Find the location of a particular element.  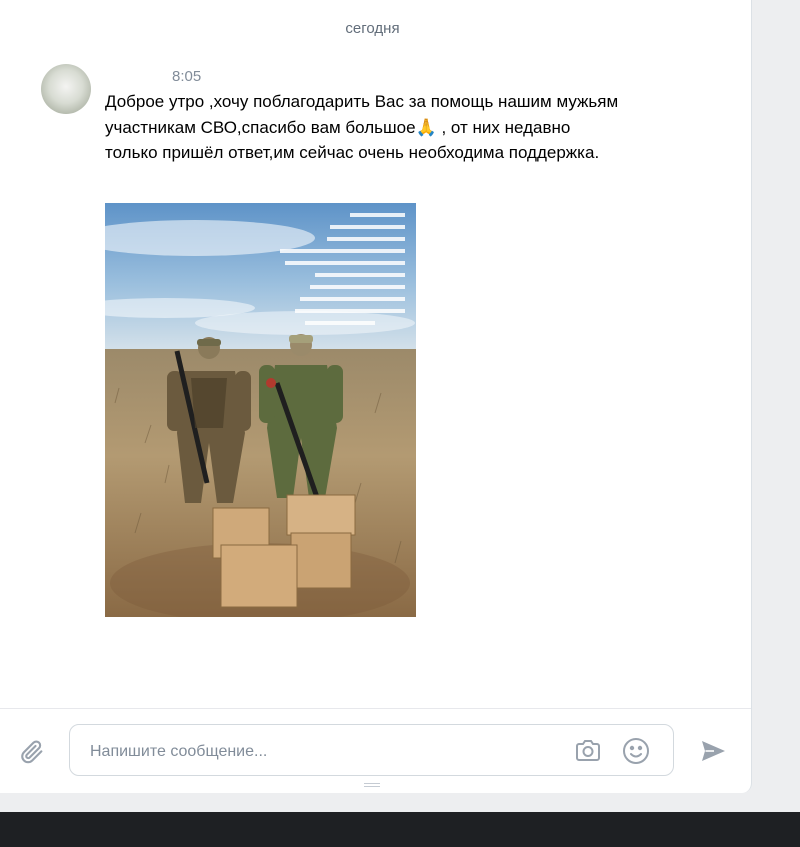

avatar is located at coordinates (66, 89).